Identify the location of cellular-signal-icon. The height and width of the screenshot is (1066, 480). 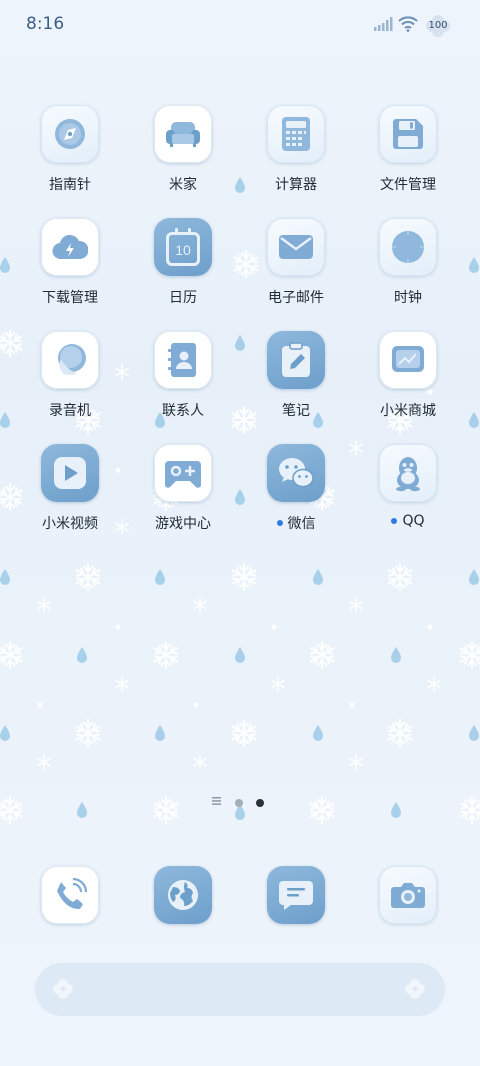
(383, 24).